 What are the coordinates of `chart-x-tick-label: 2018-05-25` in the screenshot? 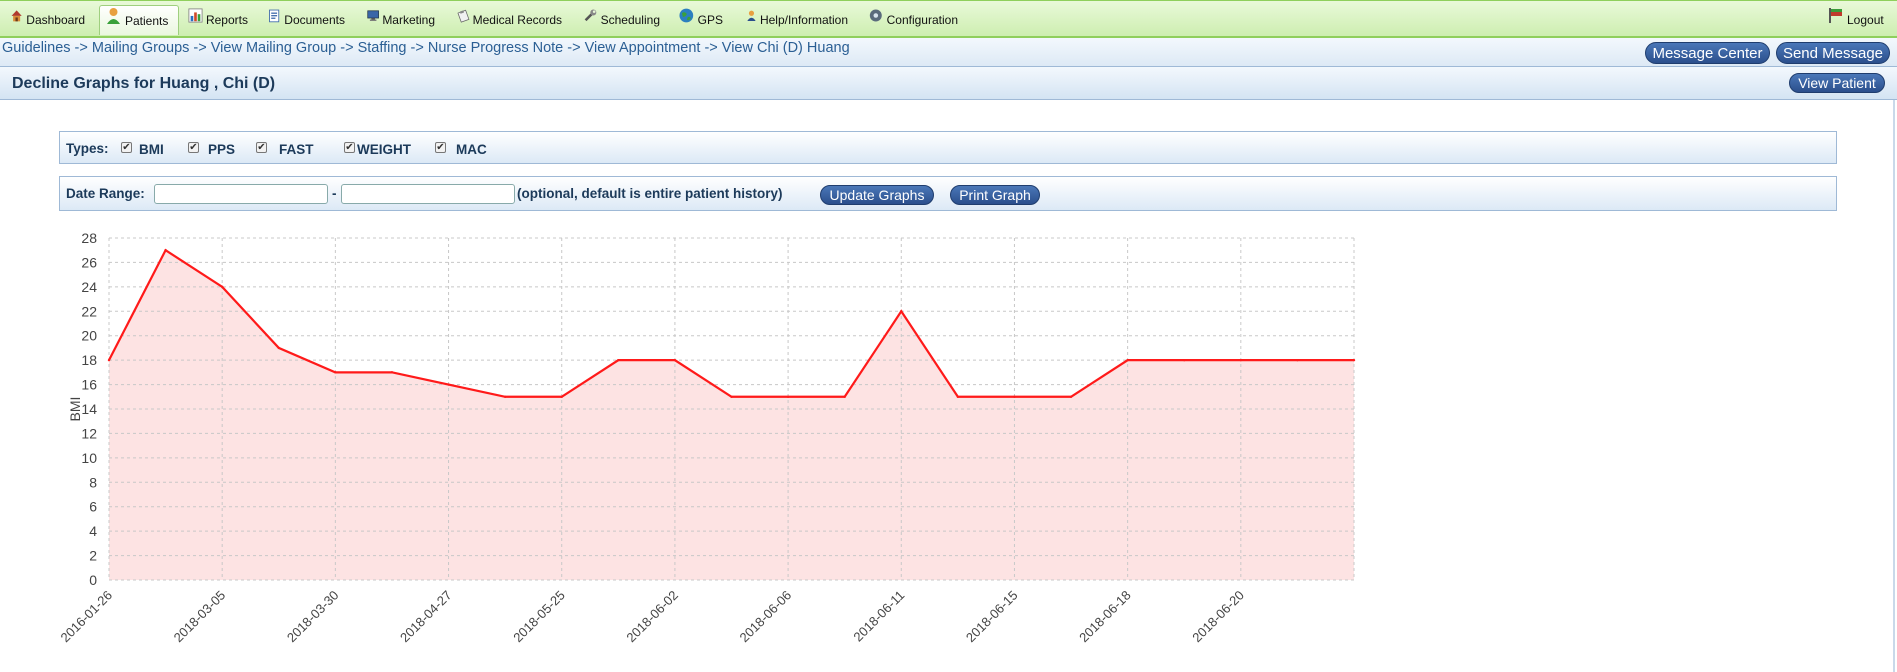 It's located at (539, 617).